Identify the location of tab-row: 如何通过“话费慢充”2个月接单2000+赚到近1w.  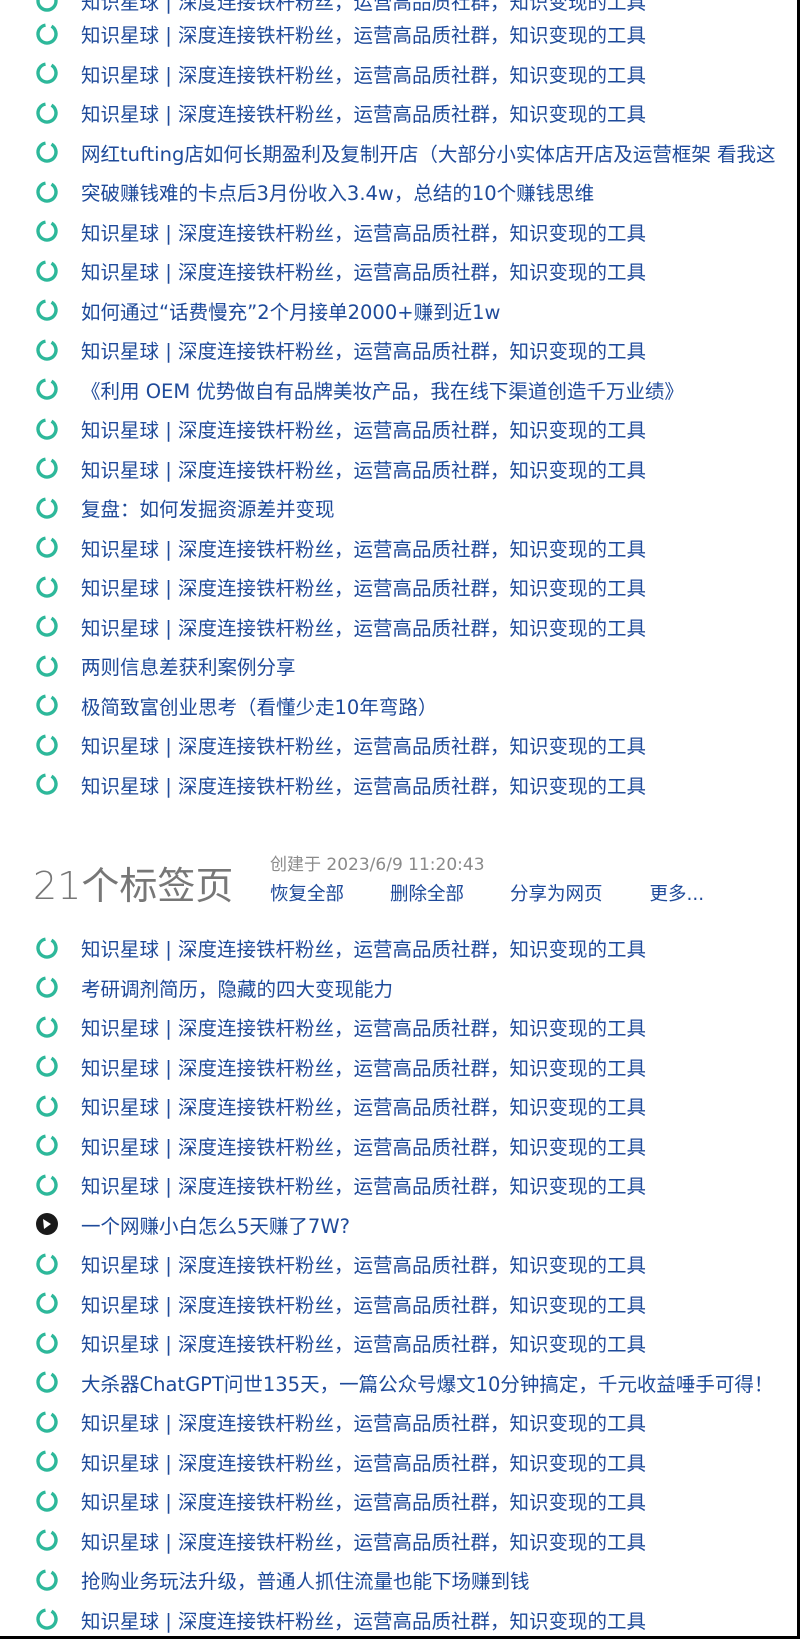
(388, 311).